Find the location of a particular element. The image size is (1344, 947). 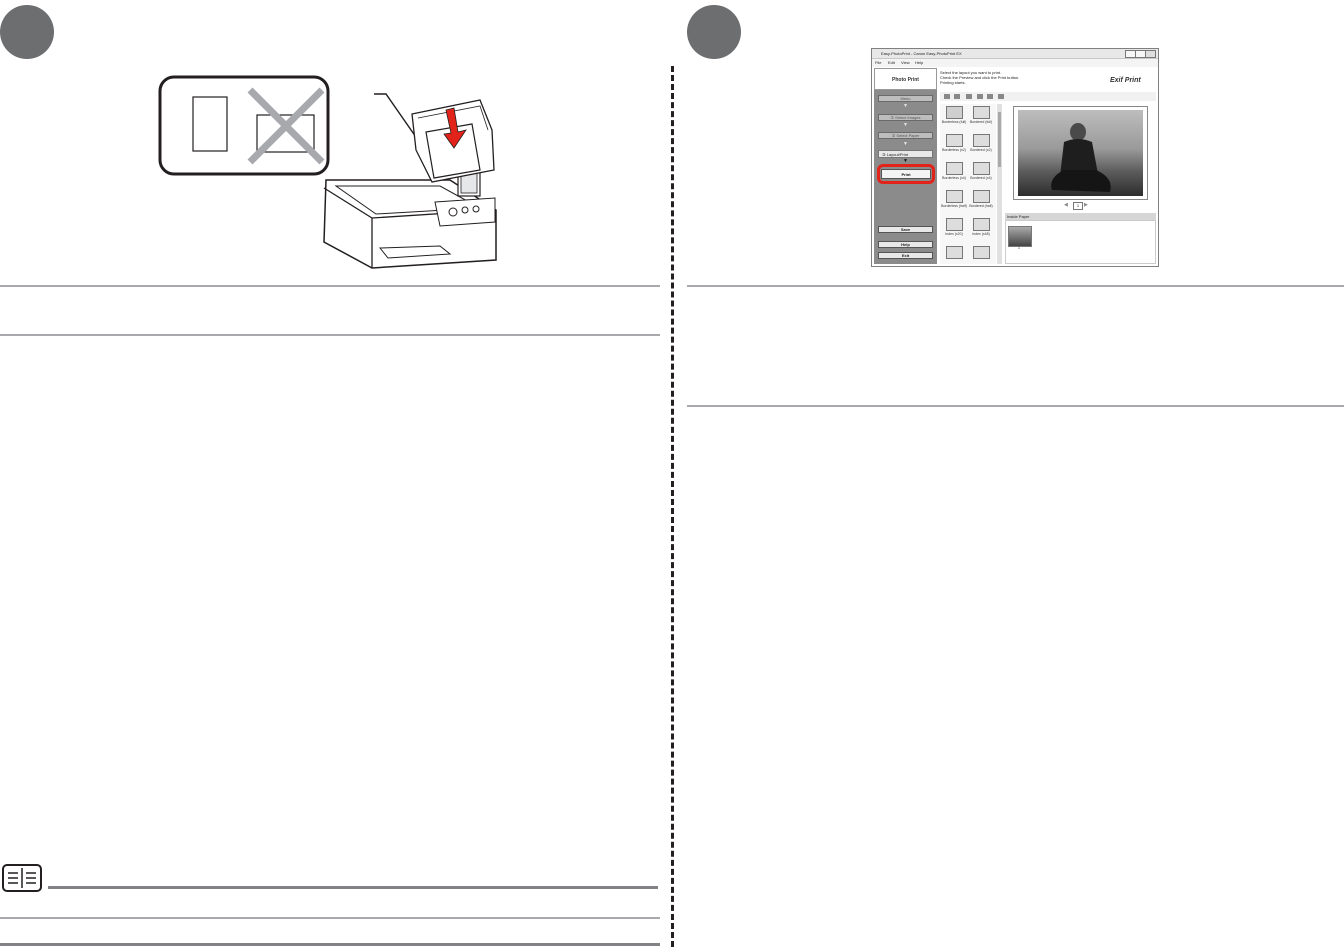

layout-label: Borderless (full) is located at coordinates (954, 122).